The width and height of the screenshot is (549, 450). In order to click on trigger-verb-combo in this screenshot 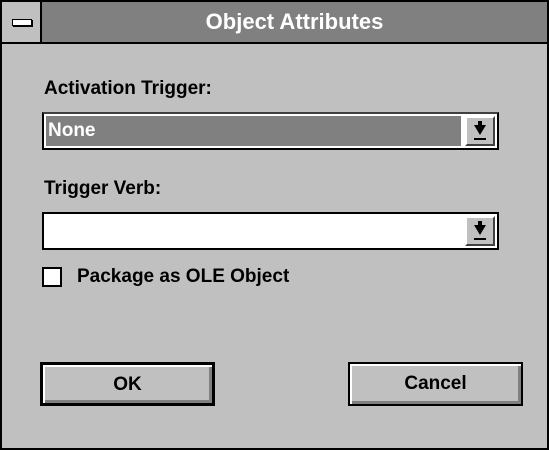, I will do `click(270, 231)`.